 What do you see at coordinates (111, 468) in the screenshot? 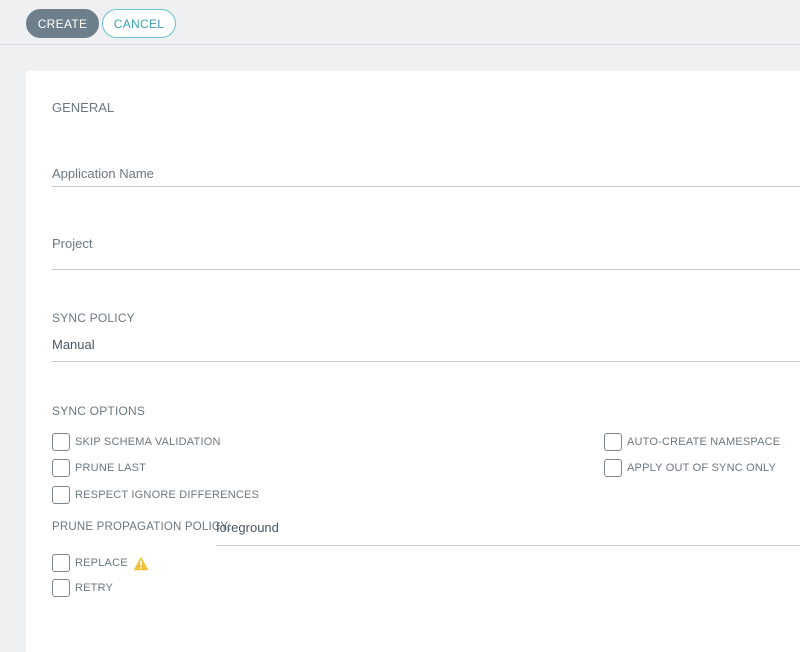
I see `prune-last-label: PRUNE LAST` at bounding box center [111, 468].